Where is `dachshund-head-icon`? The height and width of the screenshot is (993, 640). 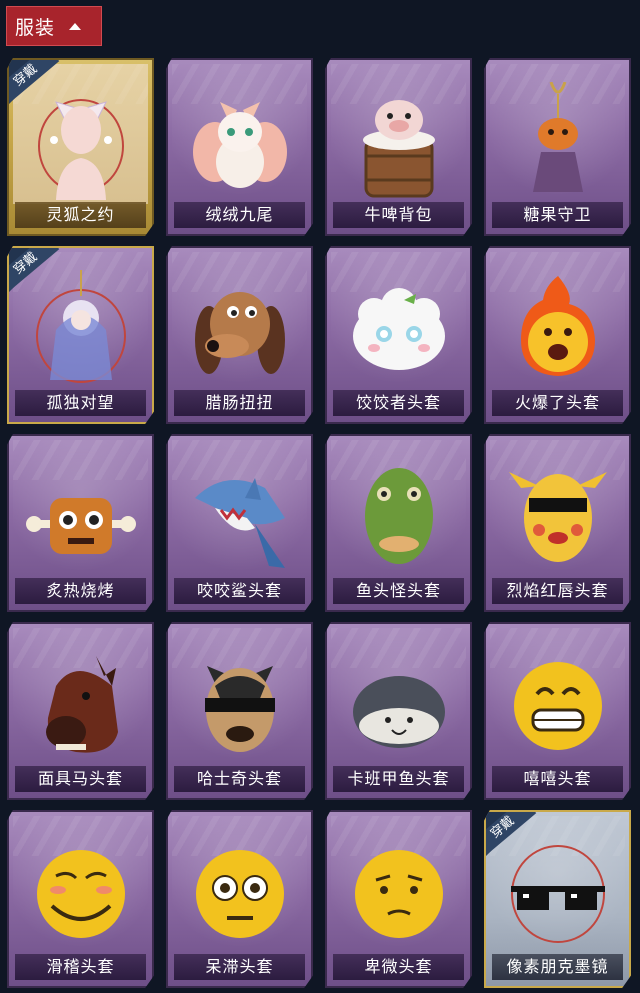 dachshund-head-icon is located at coordinates (239, 333).